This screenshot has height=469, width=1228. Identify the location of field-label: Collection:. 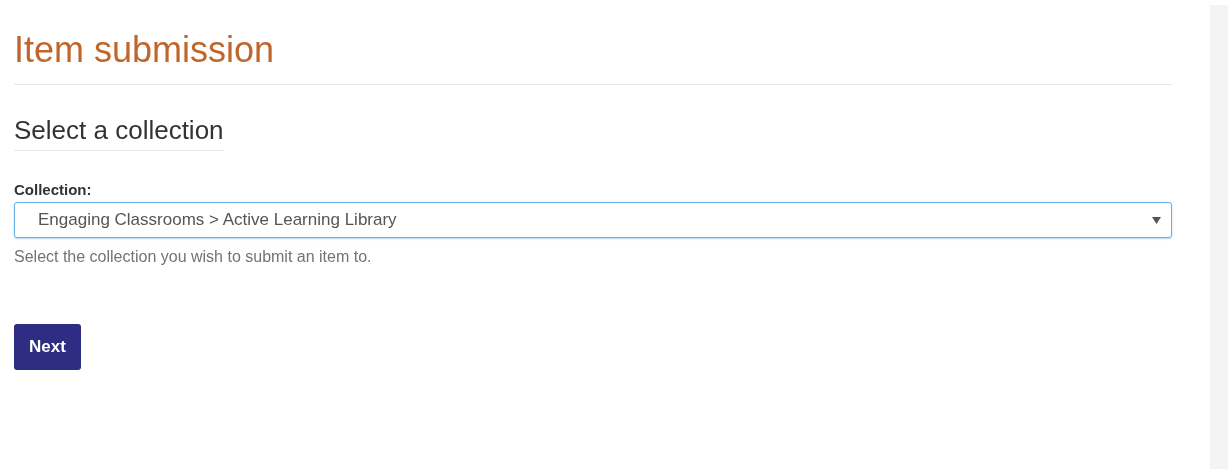
(53, 189).